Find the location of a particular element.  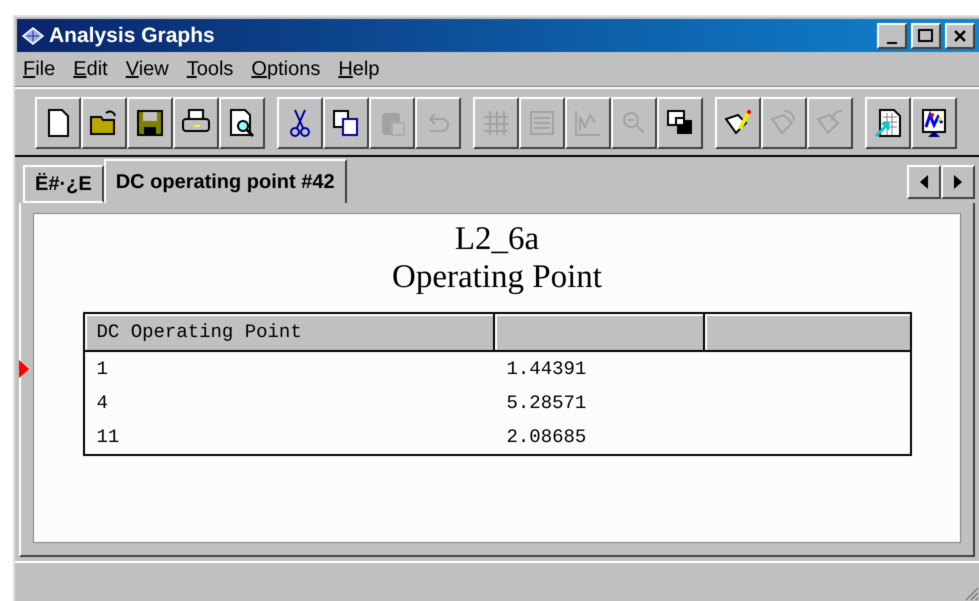

menu-item: Tools is located at coordinates (210, 69).